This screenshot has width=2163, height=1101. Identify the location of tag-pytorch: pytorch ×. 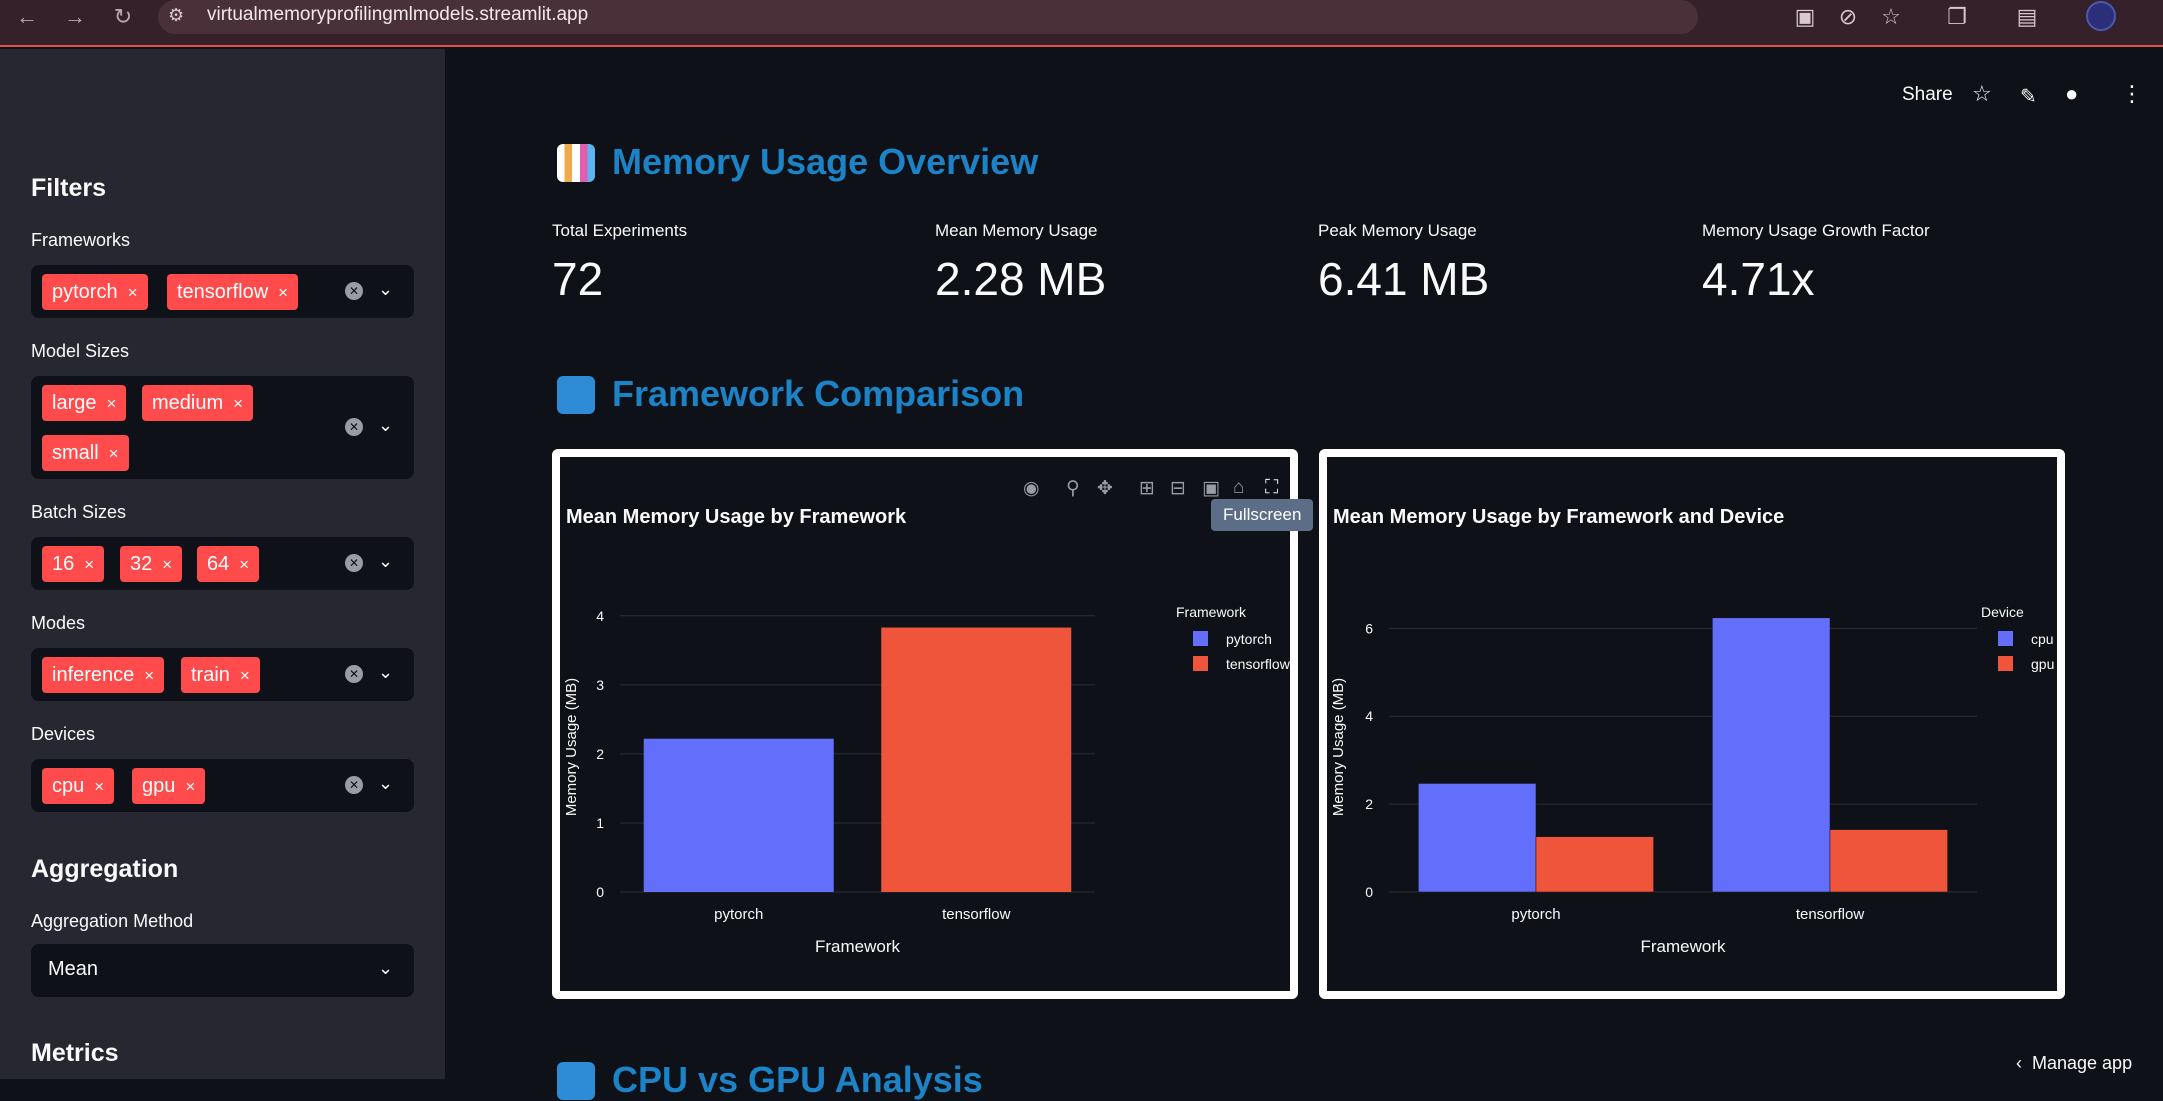
(95, 292).